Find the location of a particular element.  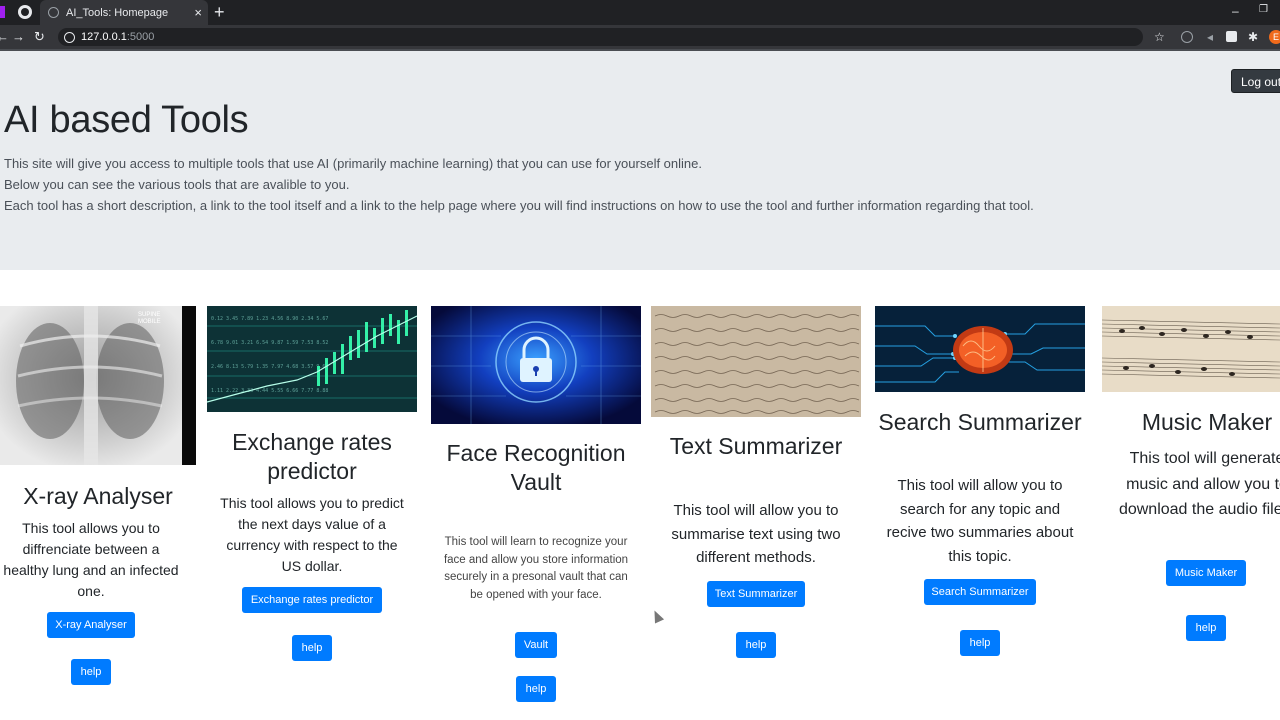

url-port: :5000 is located at coordinates (140, 37).